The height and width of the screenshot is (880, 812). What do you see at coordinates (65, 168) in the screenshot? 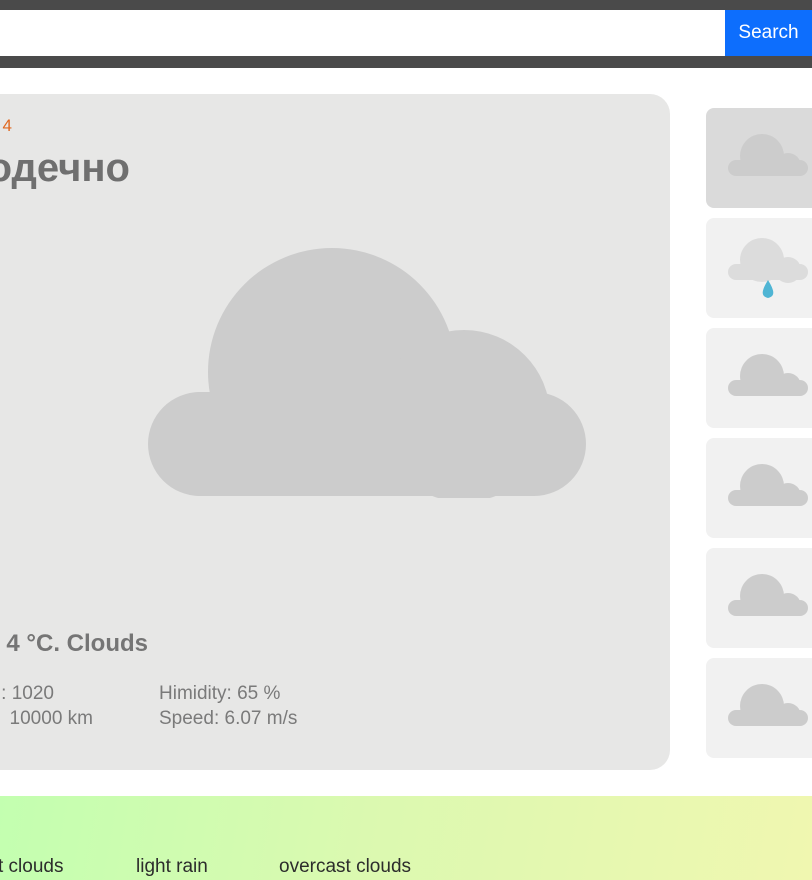
I see `city-name: одечно` at bounding box center [65, 168].